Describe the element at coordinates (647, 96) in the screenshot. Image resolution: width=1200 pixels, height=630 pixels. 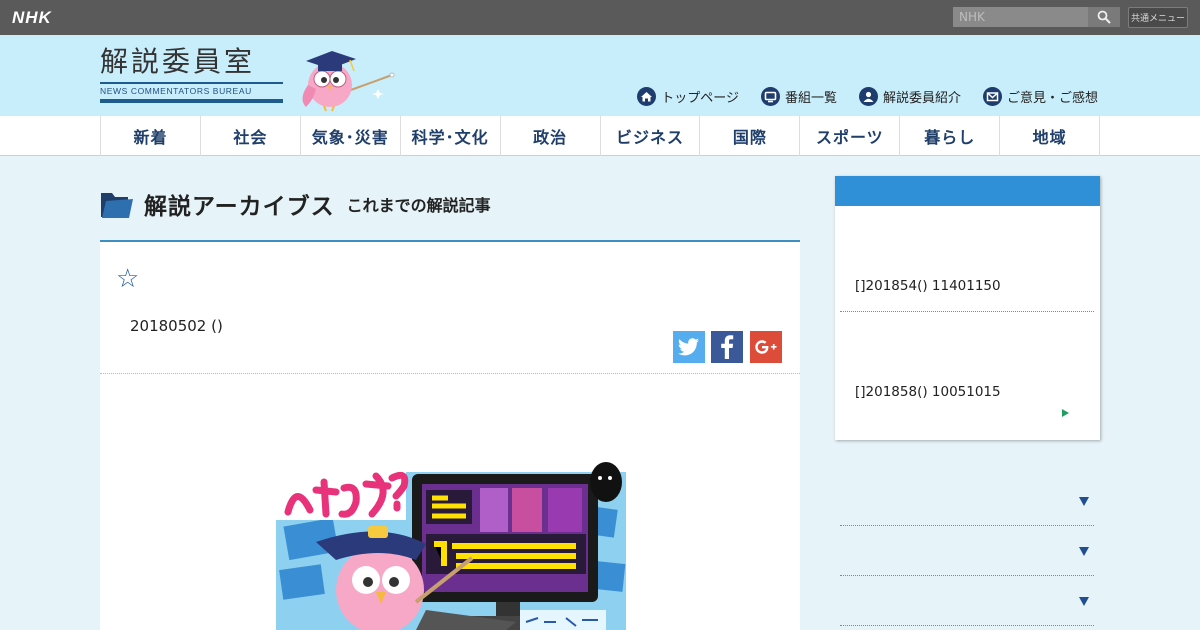
I see `home-icon` at that location.